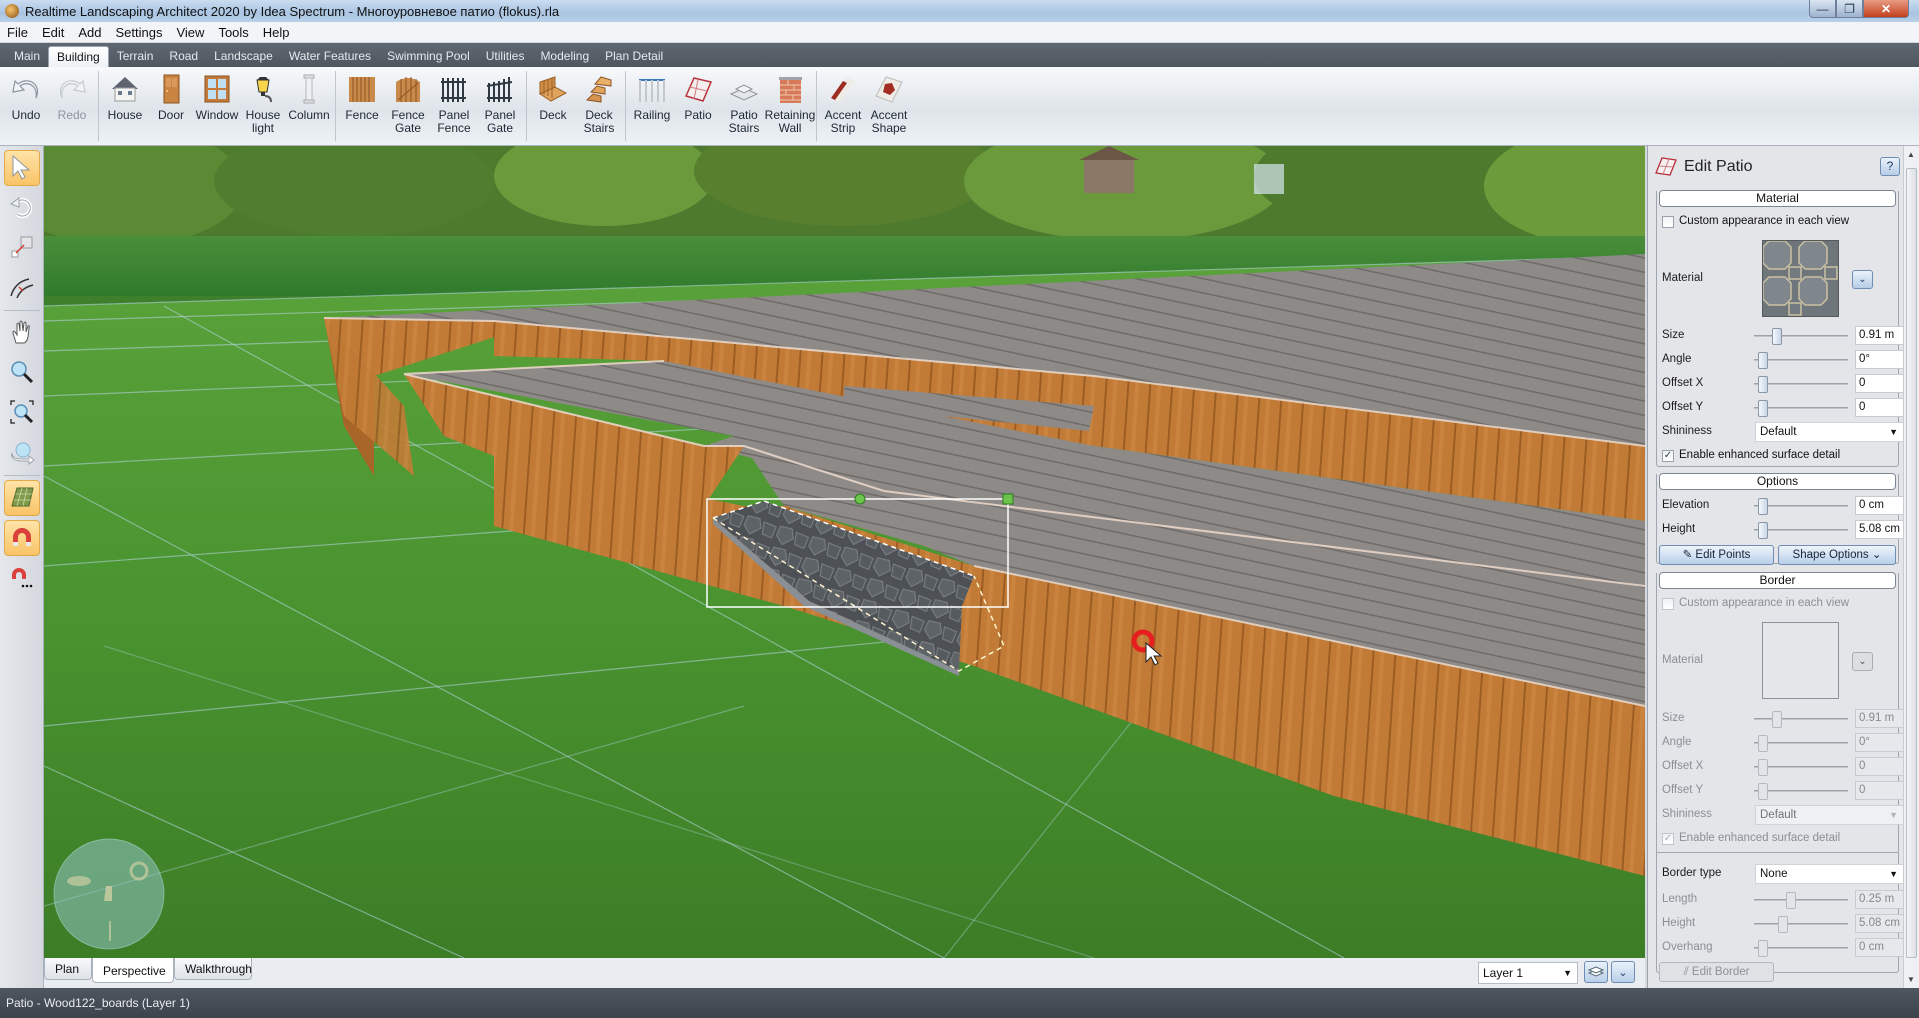 This screenshot has width=1919, height=1018. I want to click on tab-modeling: Modeling, so click(564, 56).